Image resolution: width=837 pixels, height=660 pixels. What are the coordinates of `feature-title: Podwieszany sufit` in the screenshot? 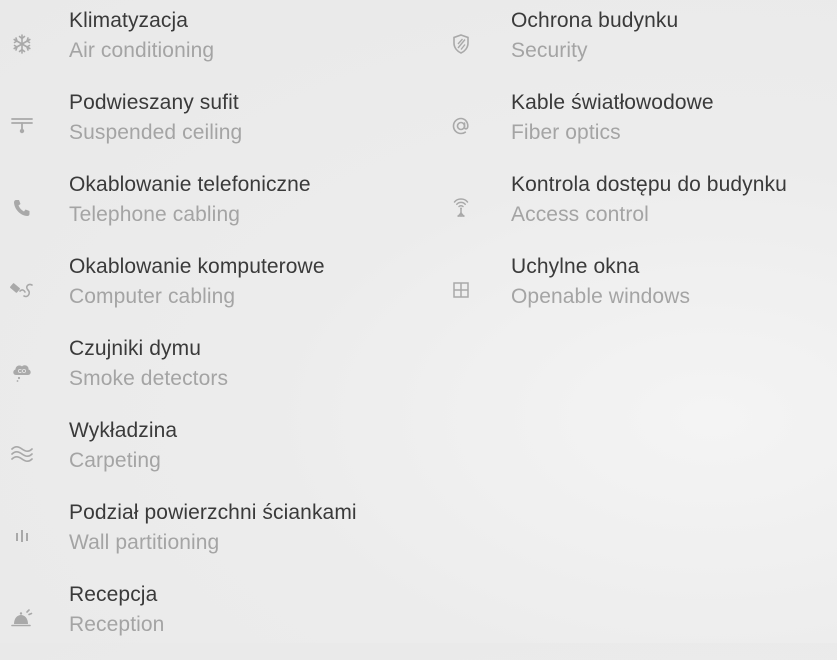 It's located at (154, 102).